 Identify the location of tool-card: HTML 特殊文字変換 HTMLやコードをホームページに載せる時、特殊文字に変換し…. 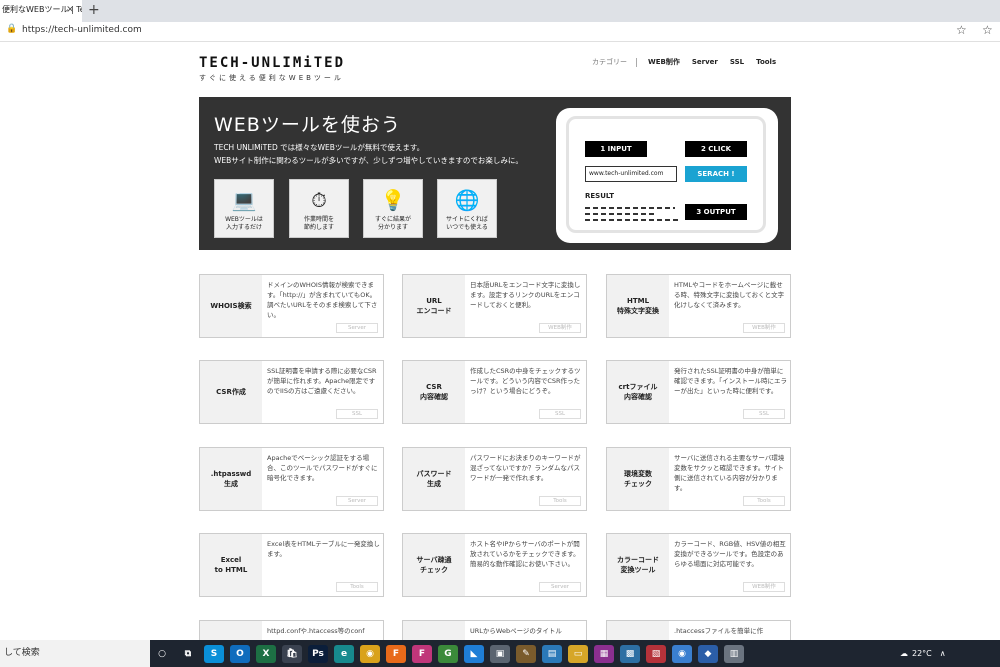
(698, 306).